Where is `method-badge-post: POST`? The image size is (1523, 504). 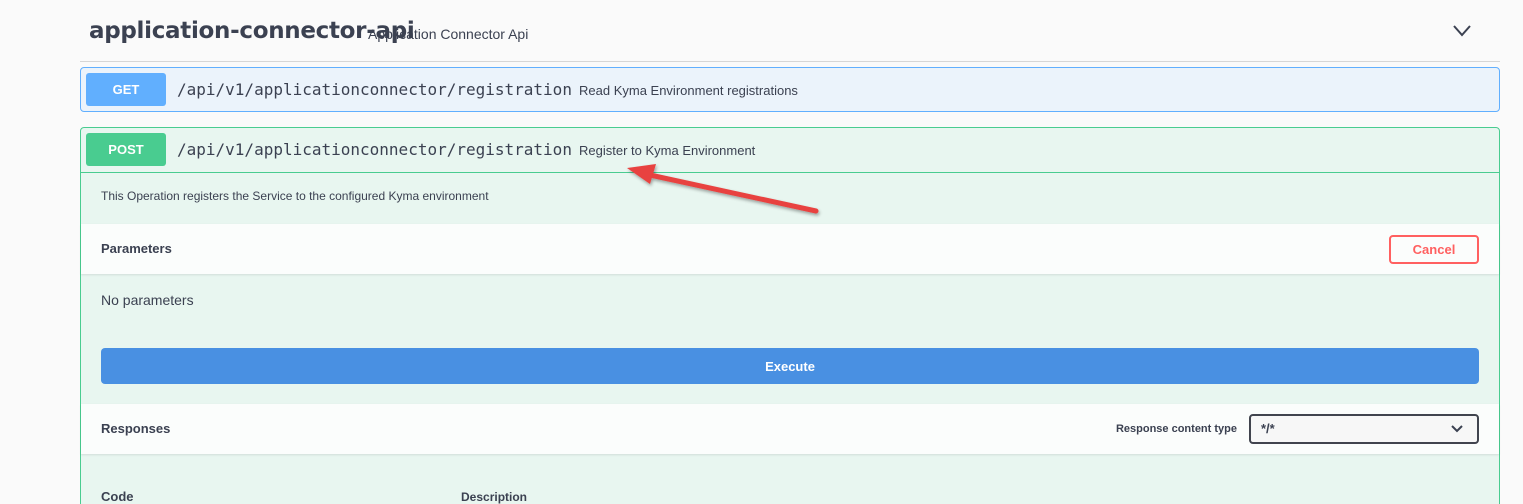
method-badge-post: POST is located at coordinates (126, 149).